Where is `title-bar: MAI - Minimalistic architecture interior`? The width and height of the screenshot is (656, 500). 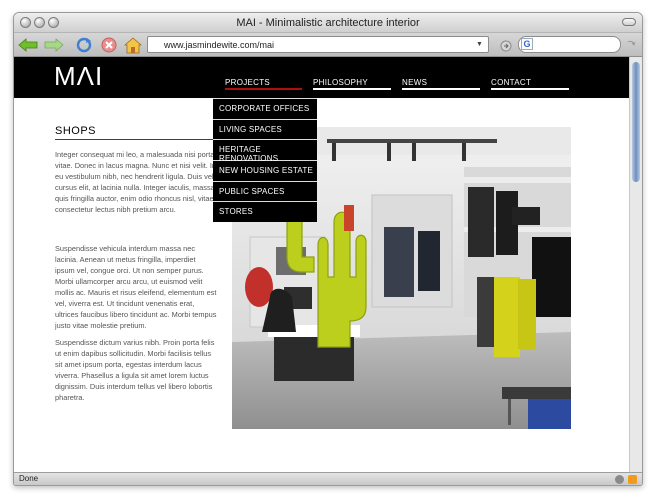 title-bar: MAI - Minimalistic architecture interior is located at coordinates (328, 23).